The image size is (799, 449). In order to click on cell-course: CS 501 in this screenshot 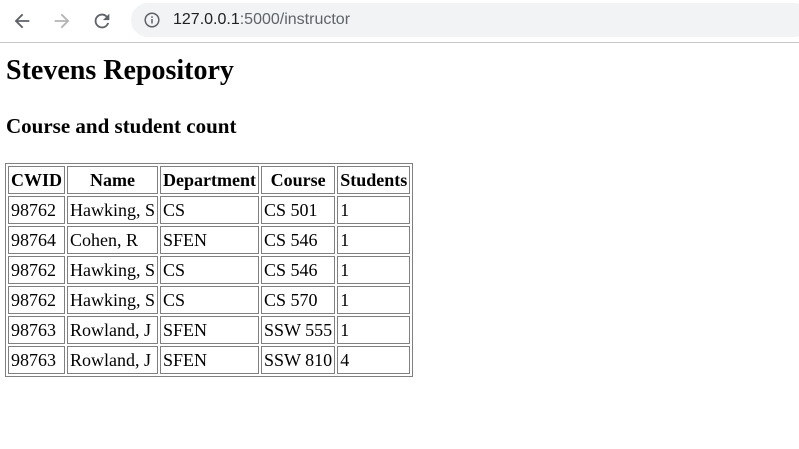, I will do `click(298, 210)`.